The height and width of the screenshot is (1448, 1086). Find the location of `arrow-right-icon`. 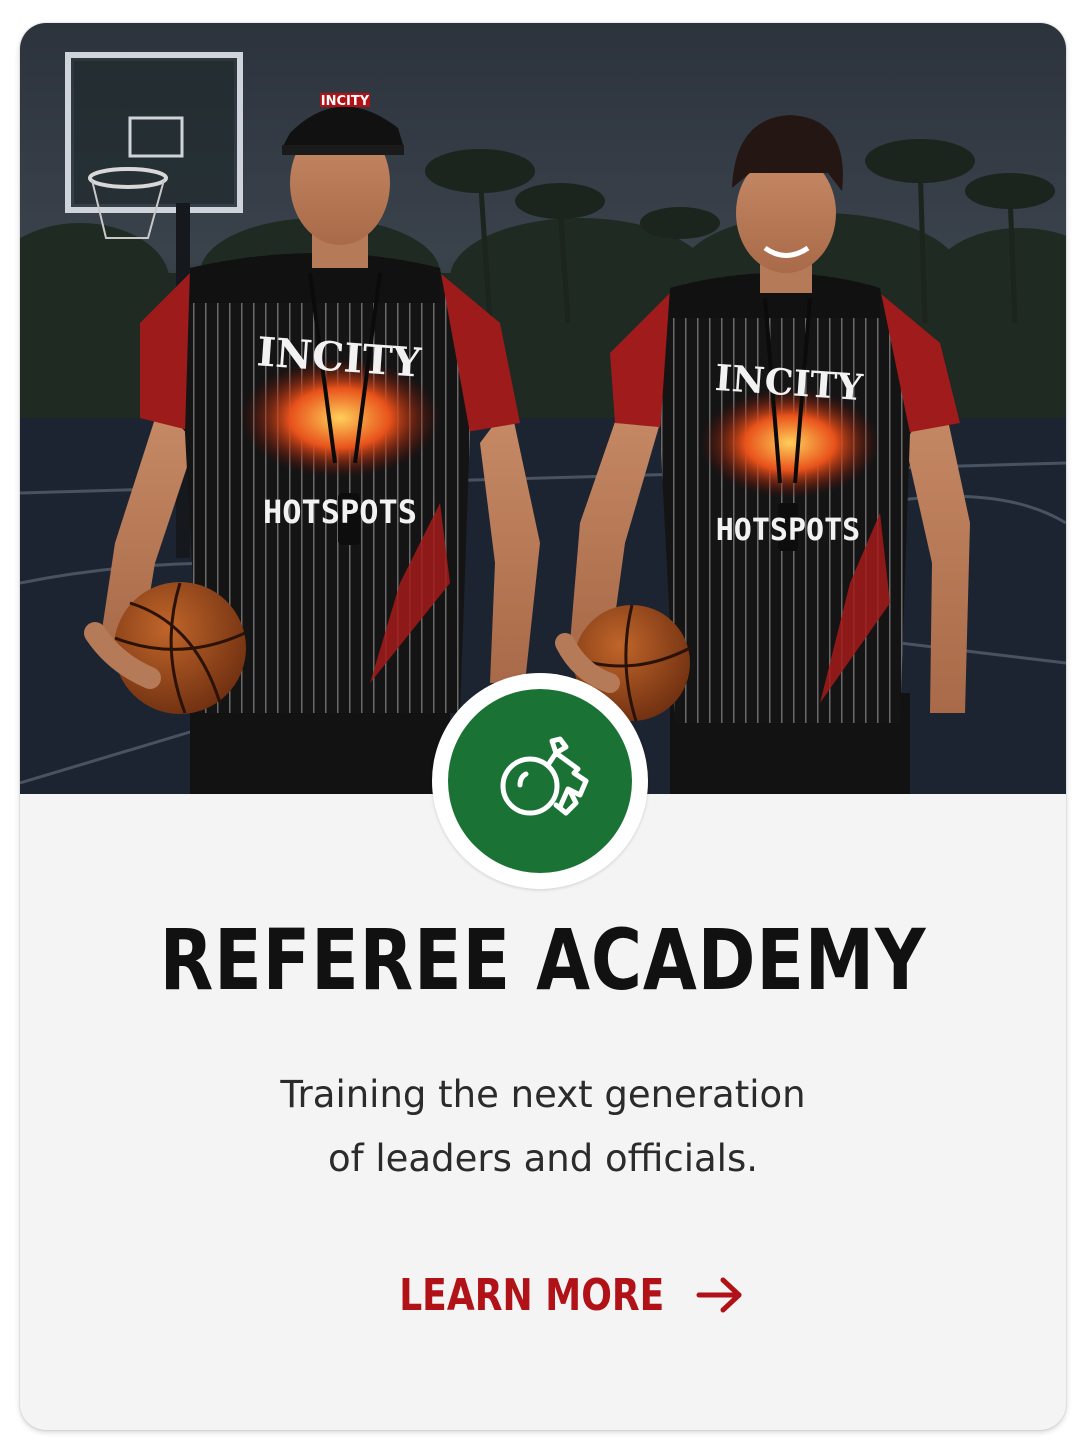

arrow-right-icon is located at coordinates (719, 1295).